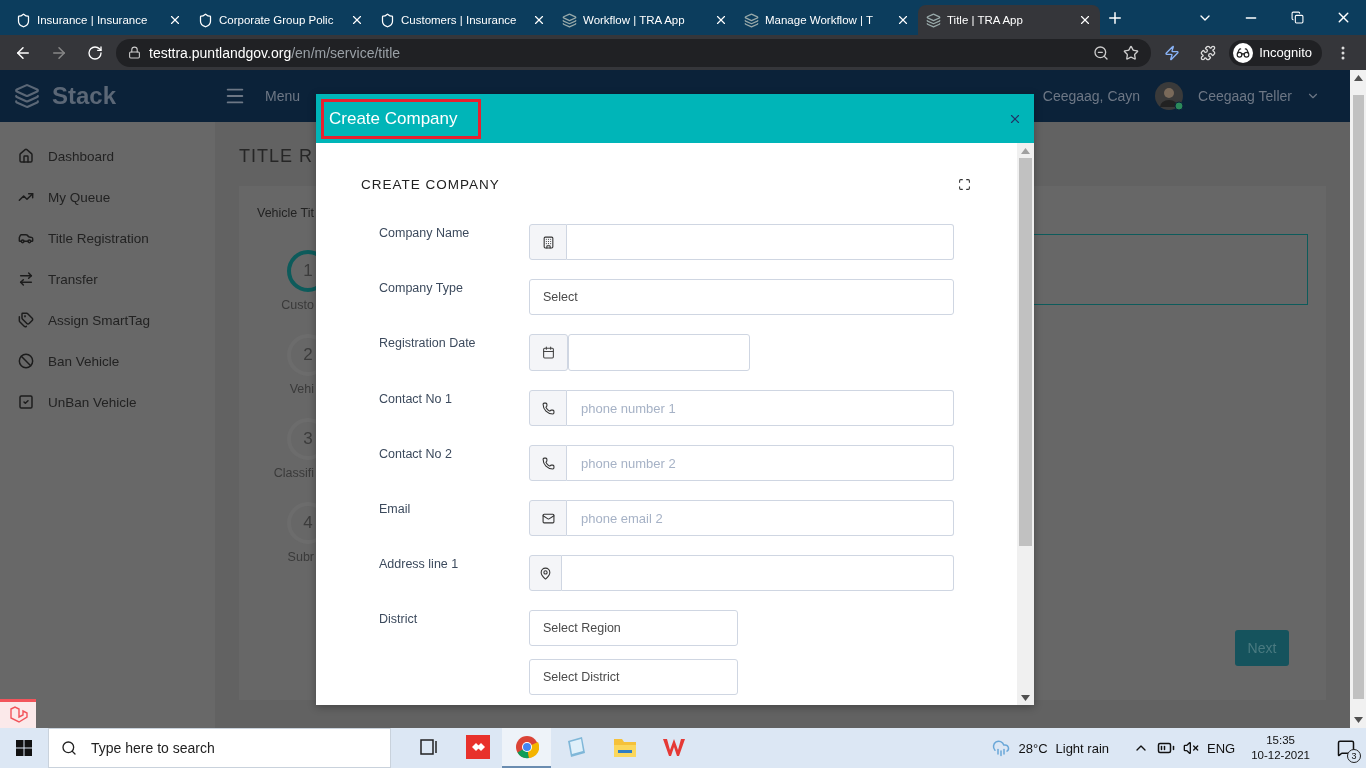  I want to click on notification-count: 3, so click(1354, 756).